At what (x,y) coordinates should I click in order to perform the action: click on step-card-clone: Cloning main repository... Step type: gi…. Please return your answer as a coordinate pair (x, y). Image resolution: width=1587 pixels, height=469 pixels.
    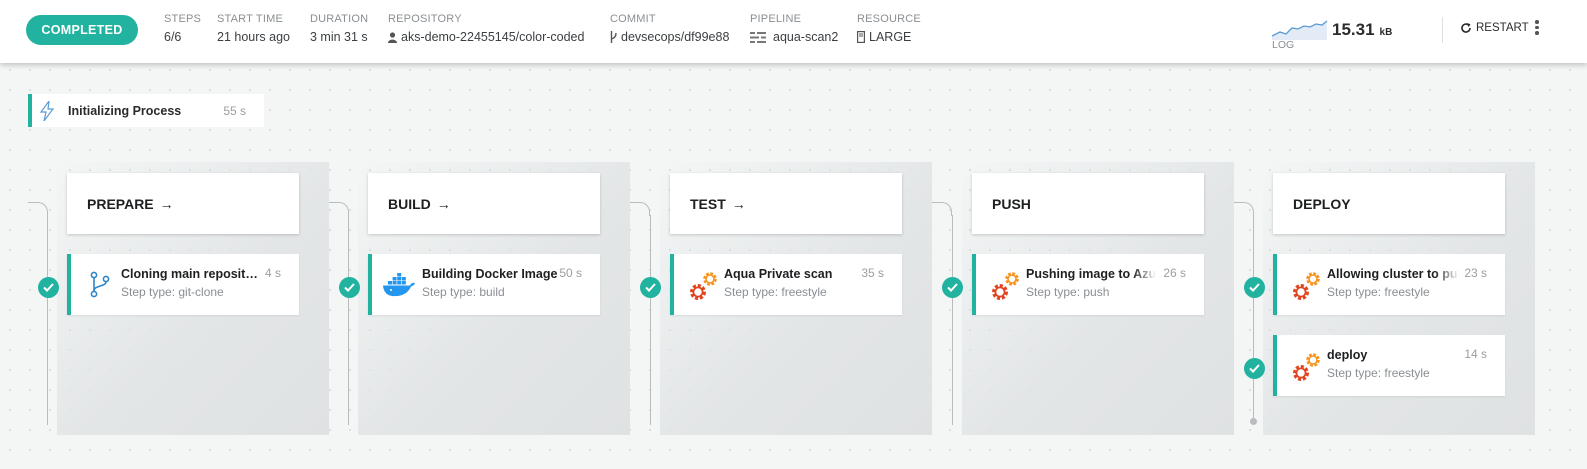
    Looking at the image, I should click on (183, 284).